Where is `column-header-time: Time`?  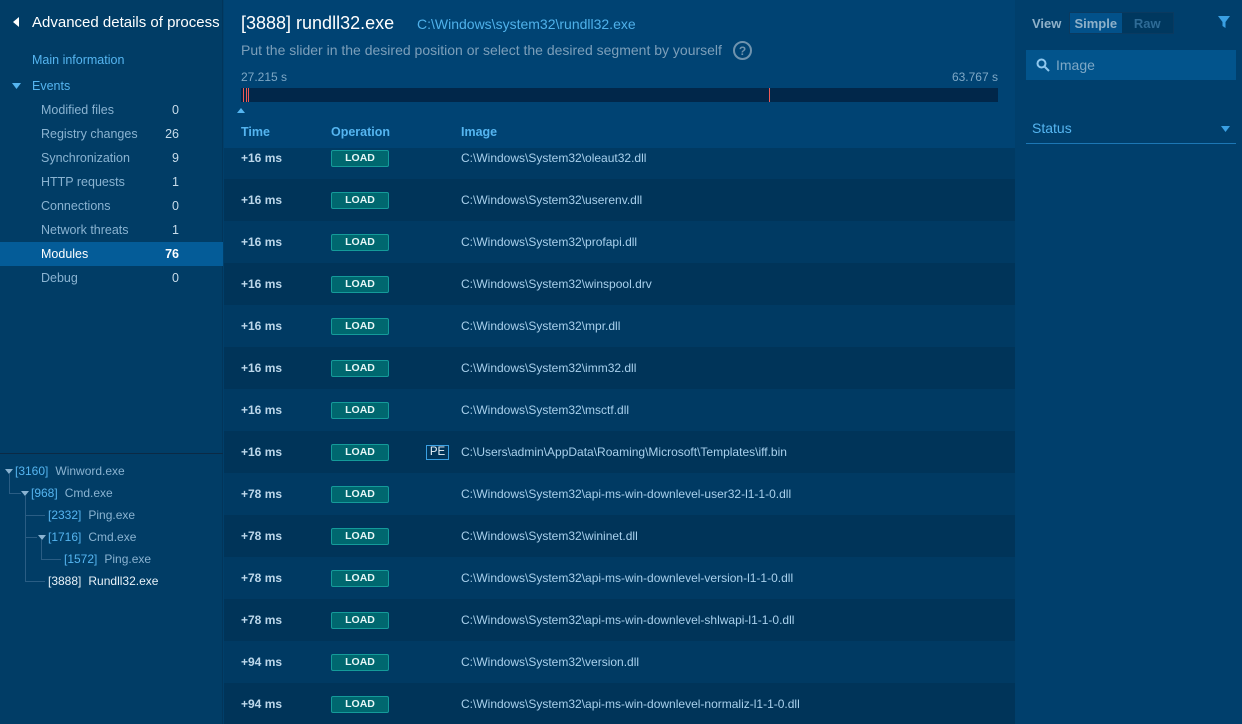 column-header-time: Time is located at coordinates (255, 132).